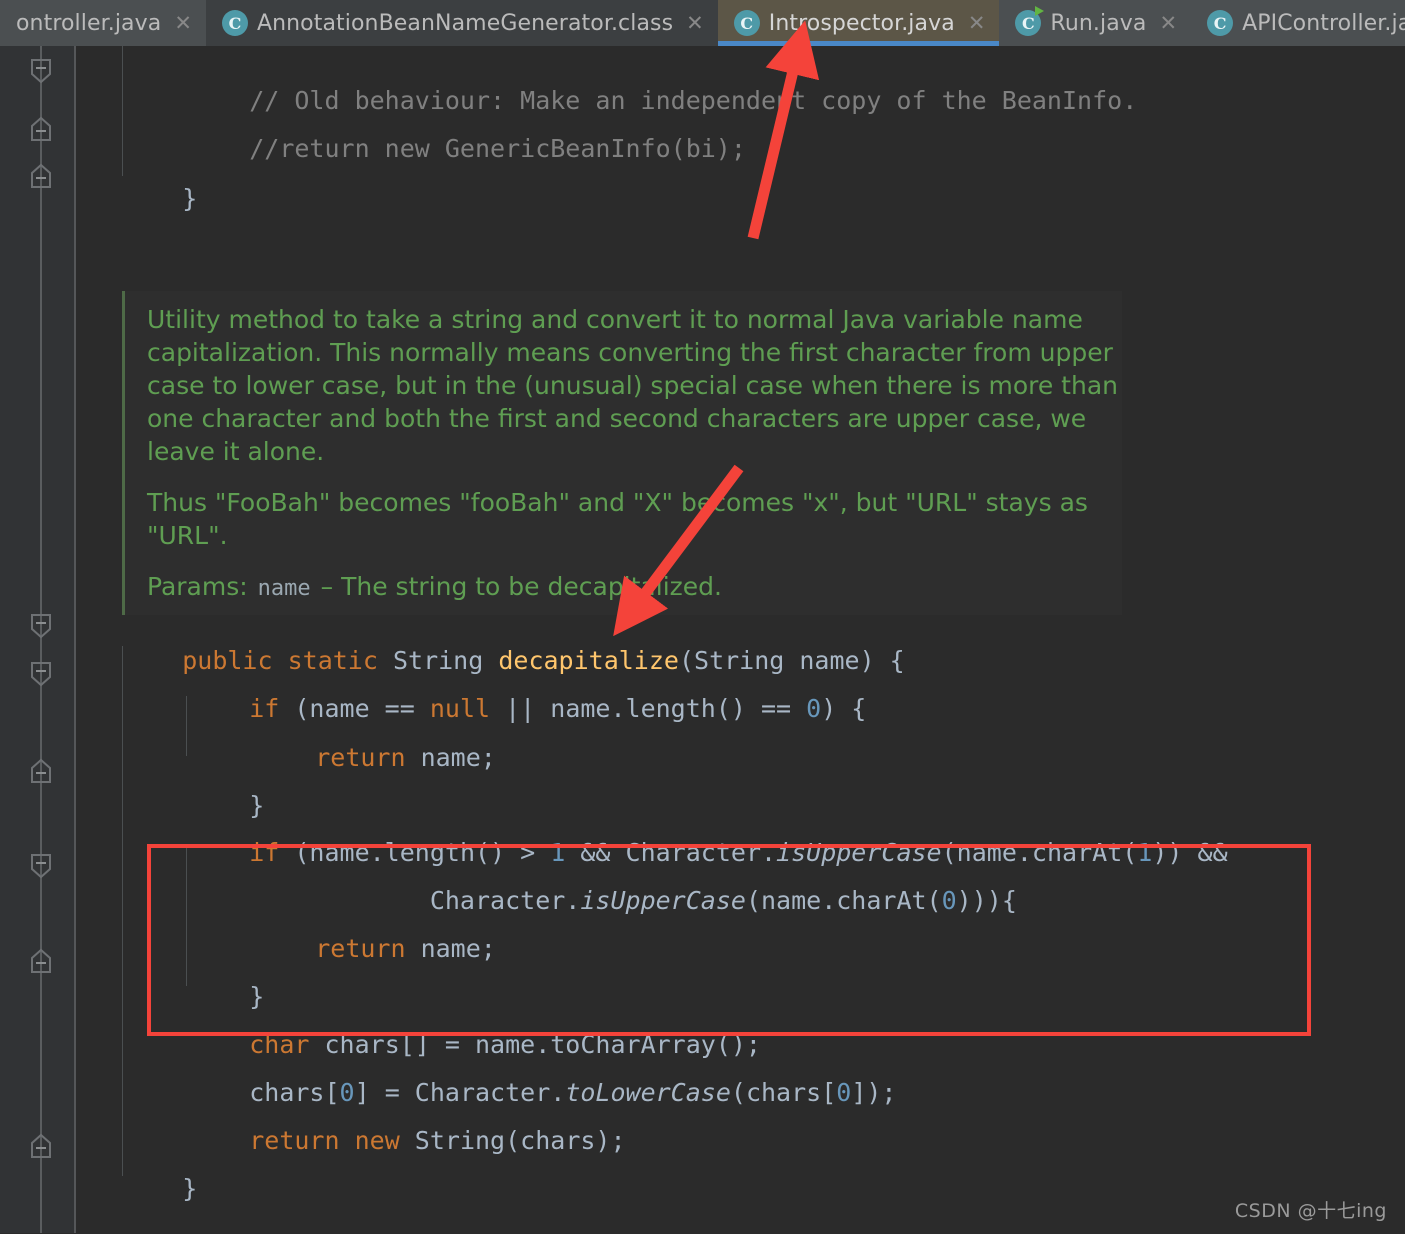 The height and width of the screenshot is (1234, 1405). Describe the element at coordinates (377, 1140) in the screenshot. I see `keyword-new: new` at that location.